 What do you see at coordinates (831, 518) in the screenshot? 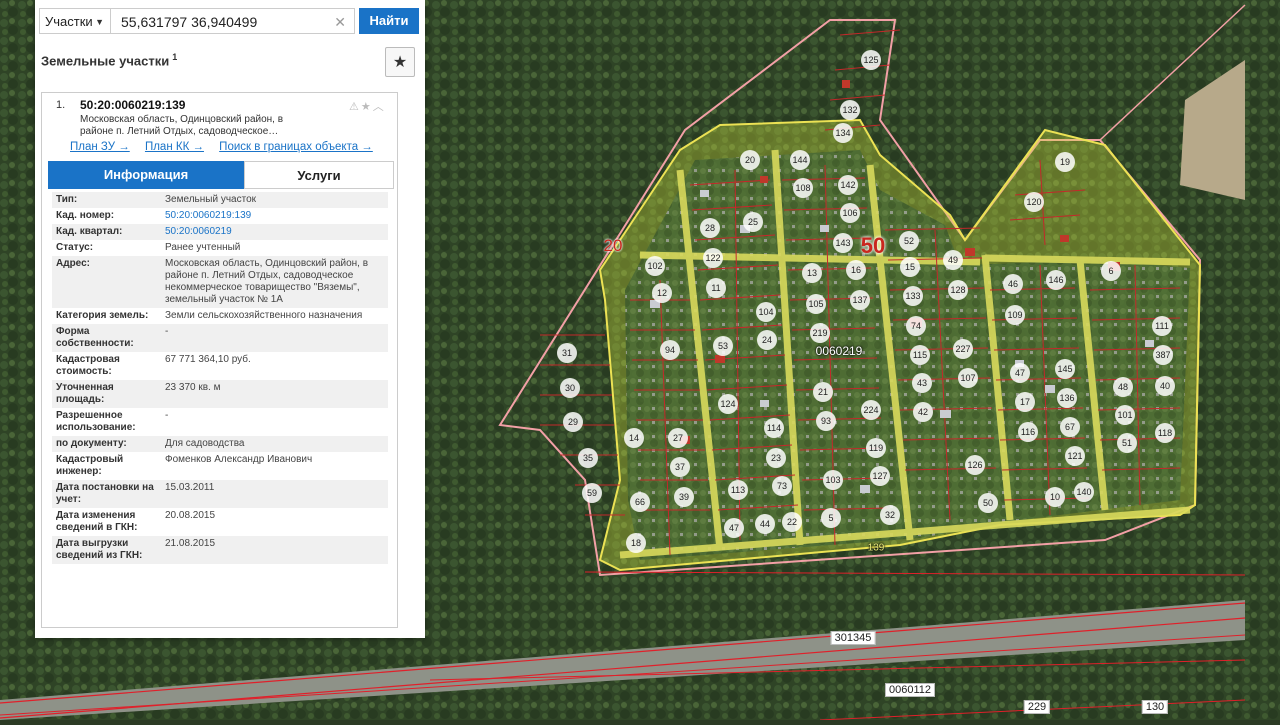
I see `plot-number-label: 5` at bounding box center [831, 518].